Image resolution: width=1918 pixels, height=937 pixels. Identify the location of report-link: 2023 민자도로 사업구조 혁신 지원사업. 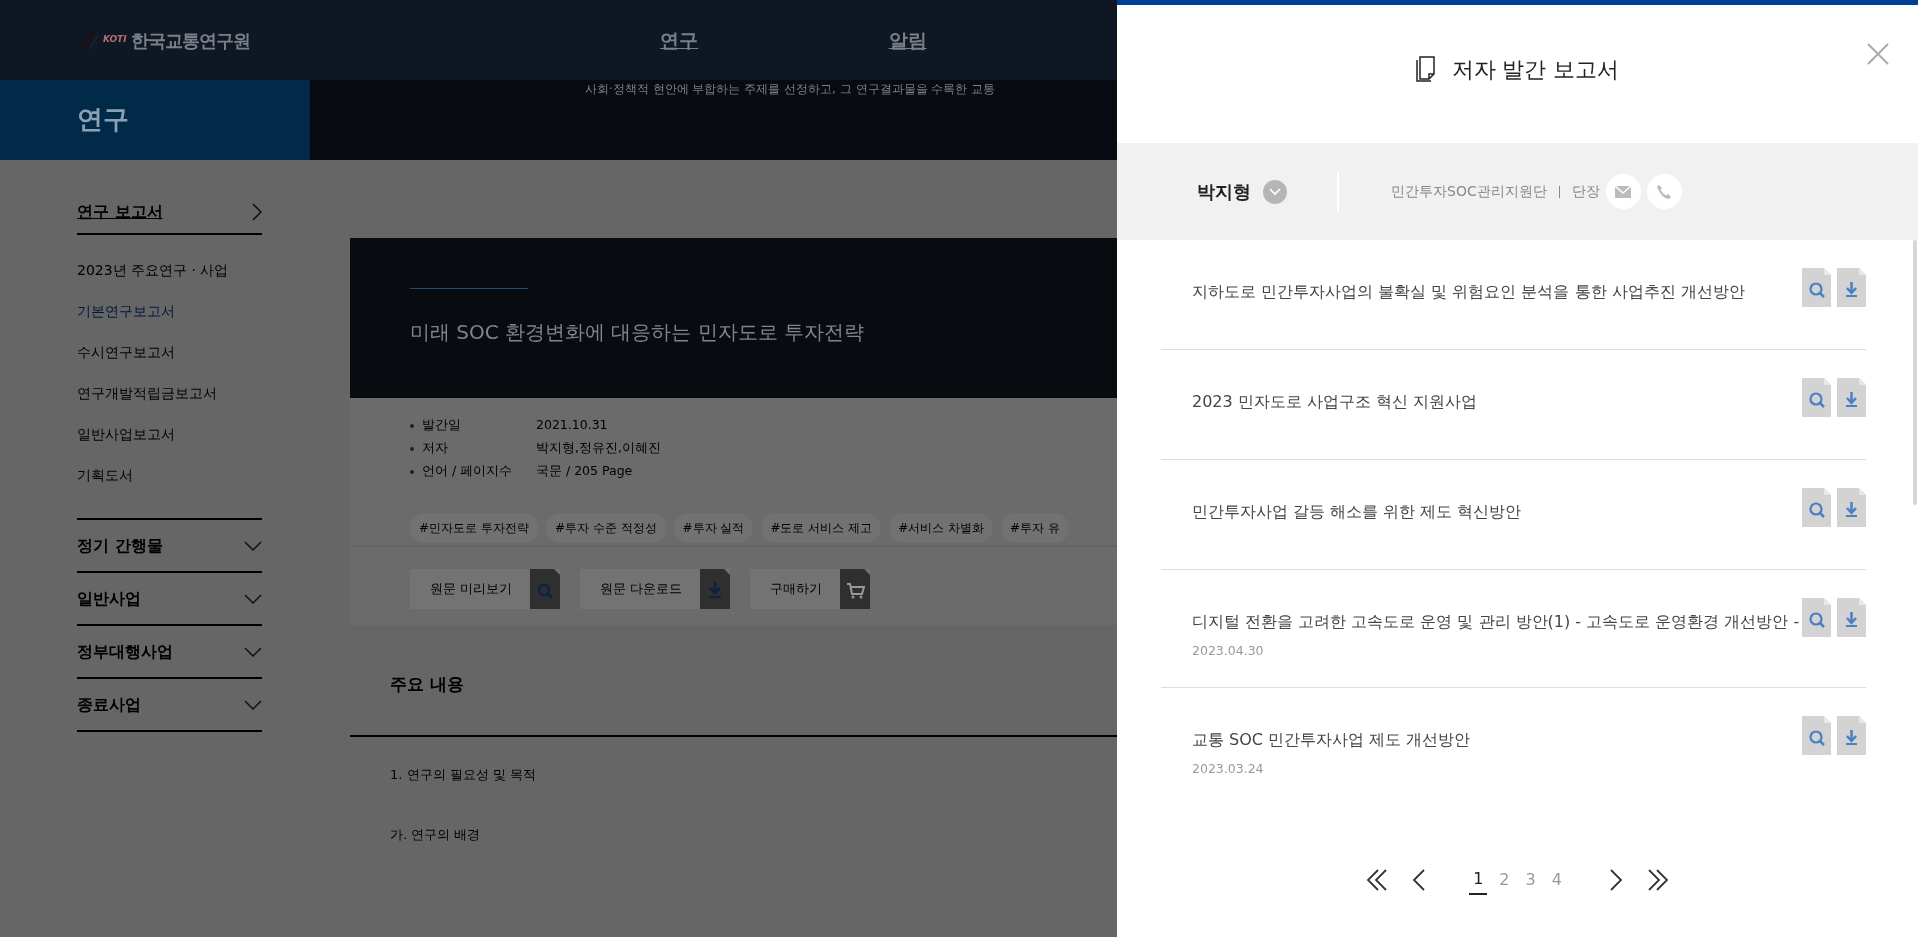
(1335, 401).